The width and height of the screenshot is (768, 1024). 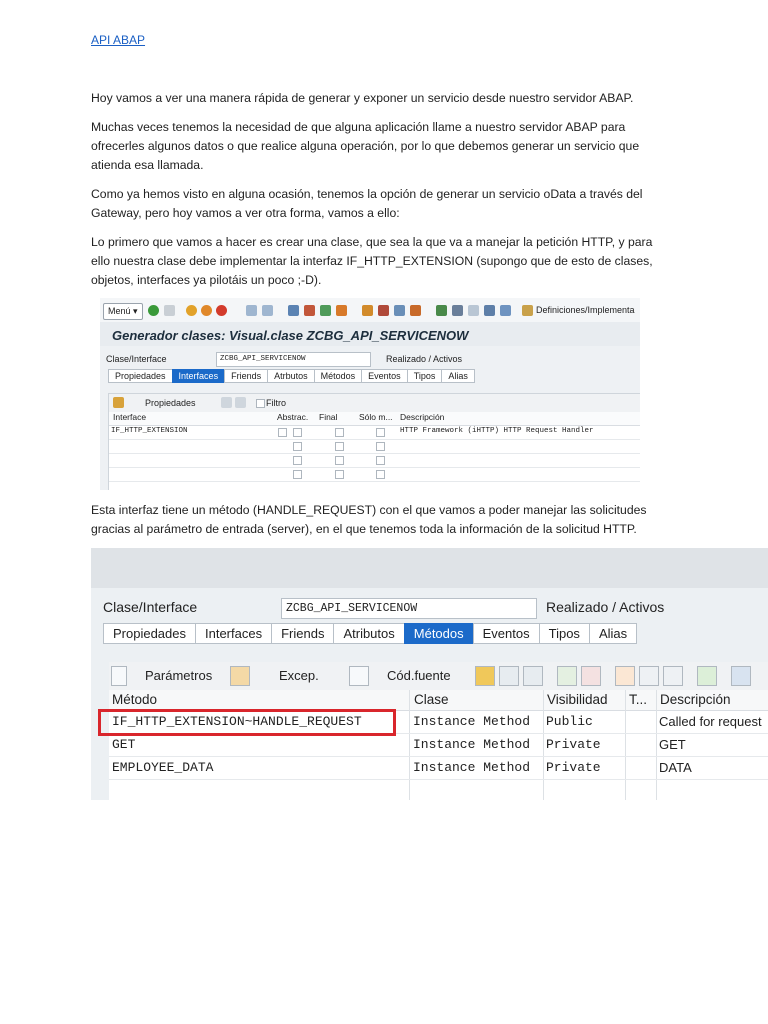 I want to click on cut-icon, so click(x=625, y=676).